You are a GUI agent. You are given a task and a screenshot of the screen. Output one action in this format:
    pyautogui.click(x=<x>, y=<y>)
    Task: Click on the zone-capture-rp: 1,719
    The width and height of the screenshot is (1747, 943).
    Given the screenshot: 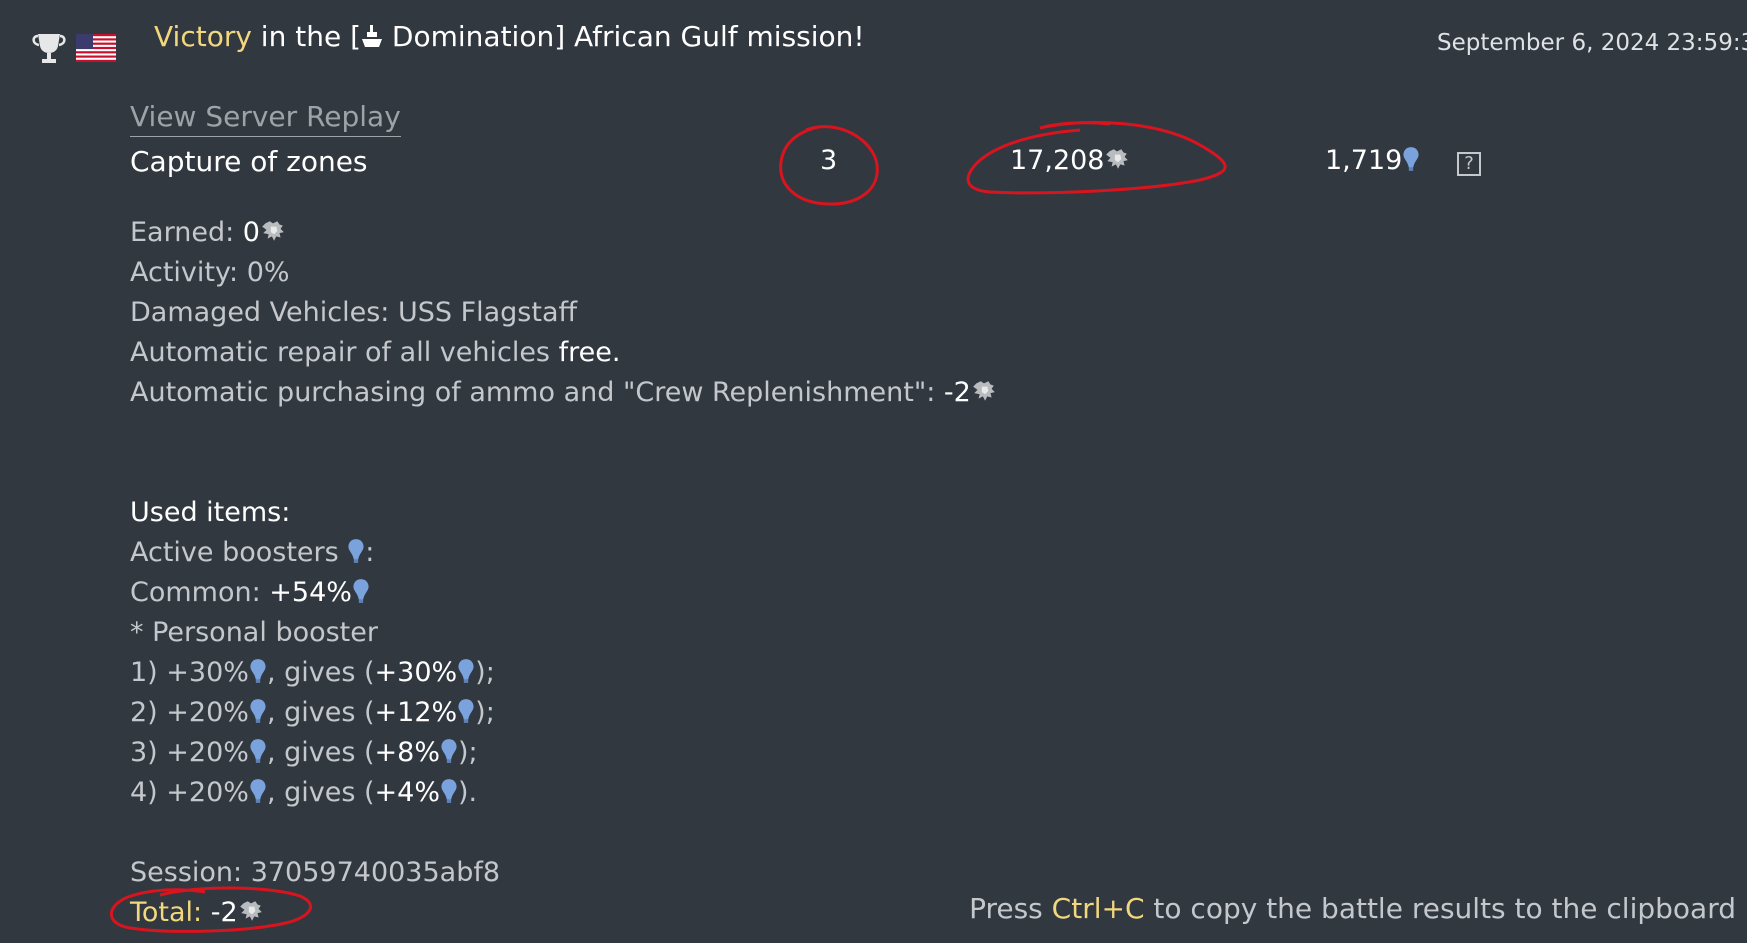 What is the action you would take?
    pyautogui.click(x=1372, y=160)
    